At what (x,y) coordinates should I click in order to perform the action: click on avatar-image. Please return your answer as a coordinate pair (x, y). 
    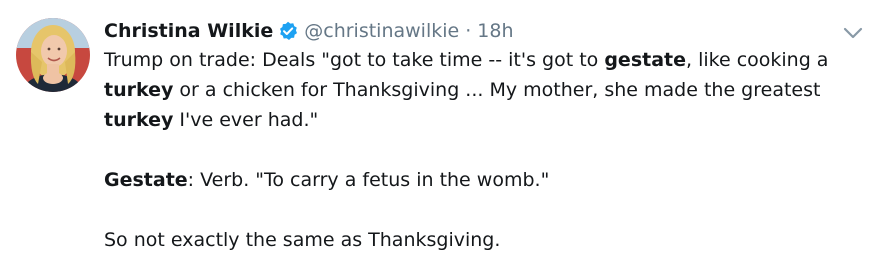
    Looking at the image, I should click on (53, 55).